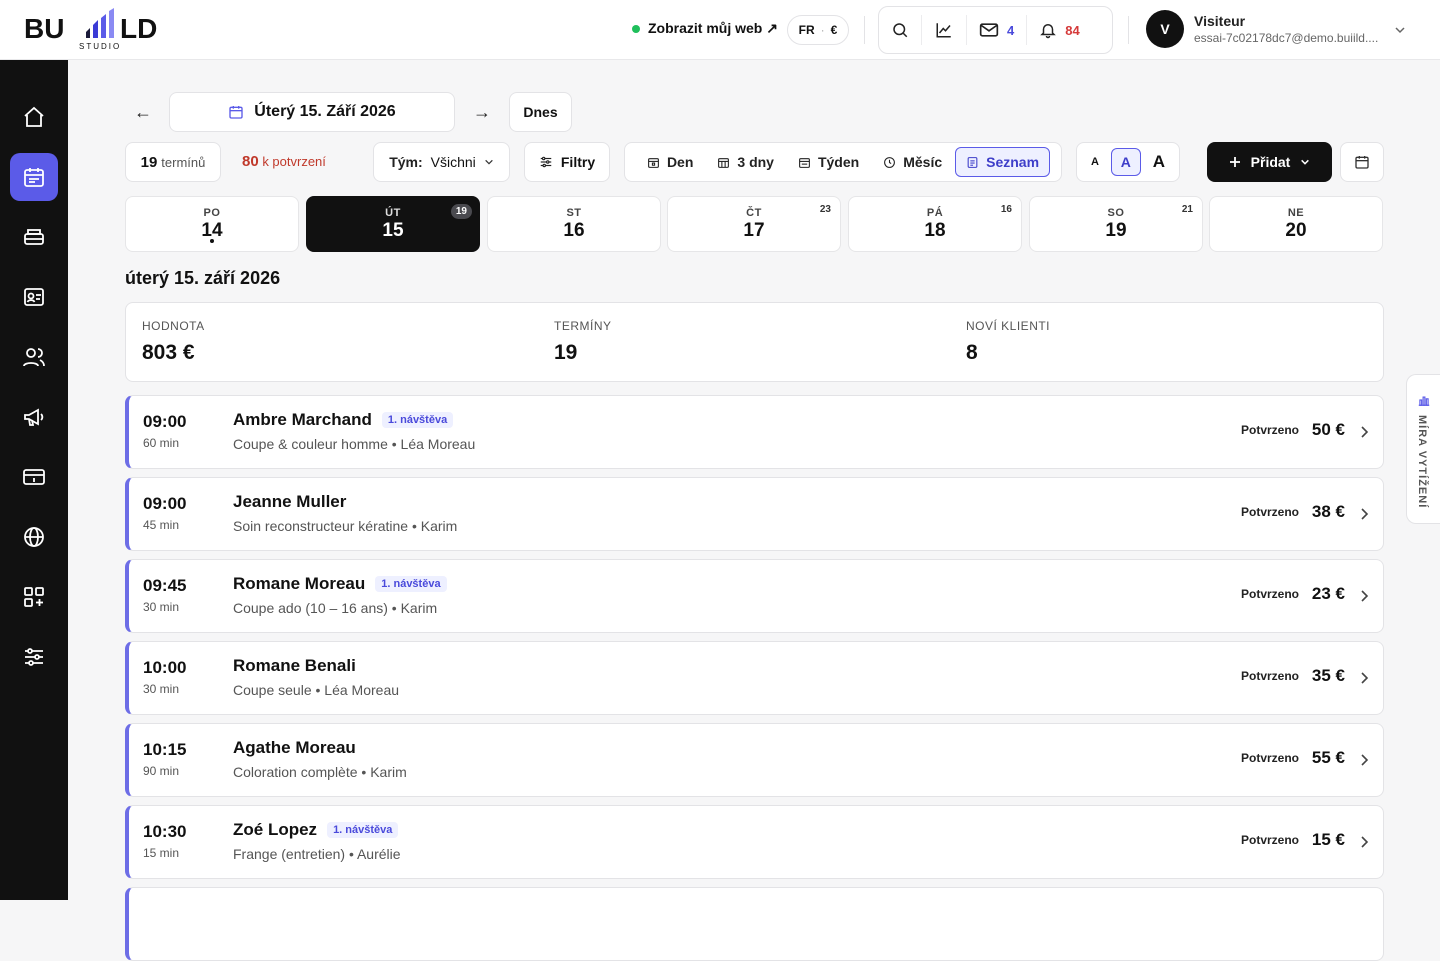 Image resolution: width=1440 pixels, height=961 pixels. Describe the element at coordinates (1296, 224) in the screenshot. I see `day-tab-sun: NE 20` at that location.